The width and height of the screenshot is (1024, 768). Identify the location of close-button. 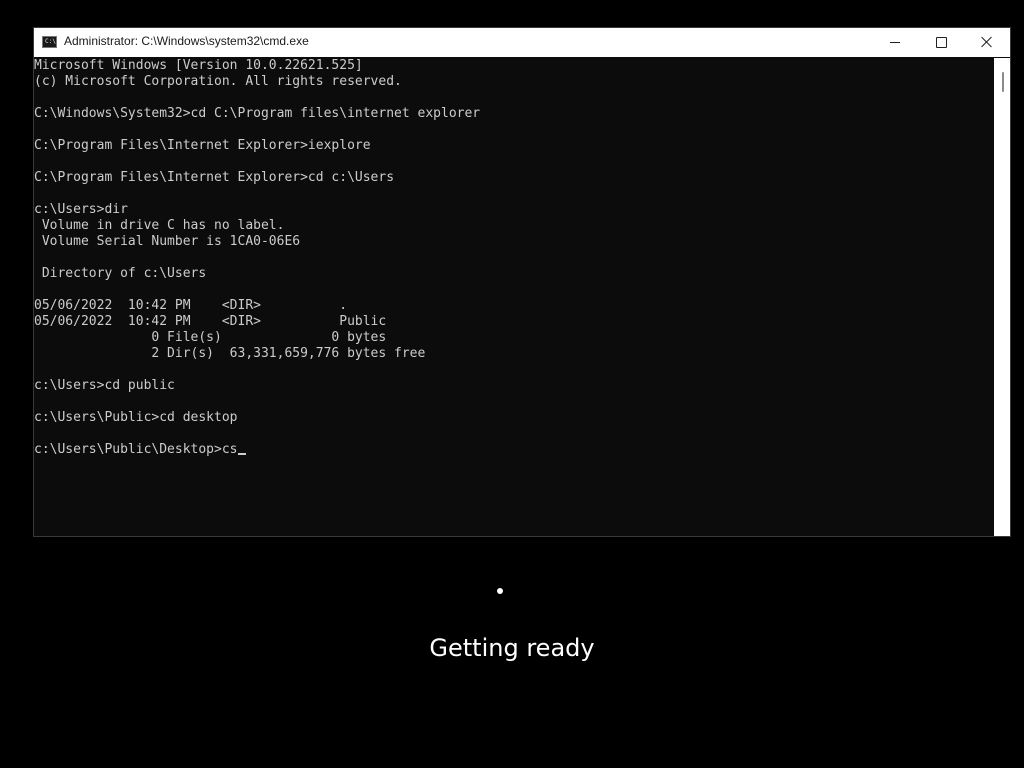
(987, 42).